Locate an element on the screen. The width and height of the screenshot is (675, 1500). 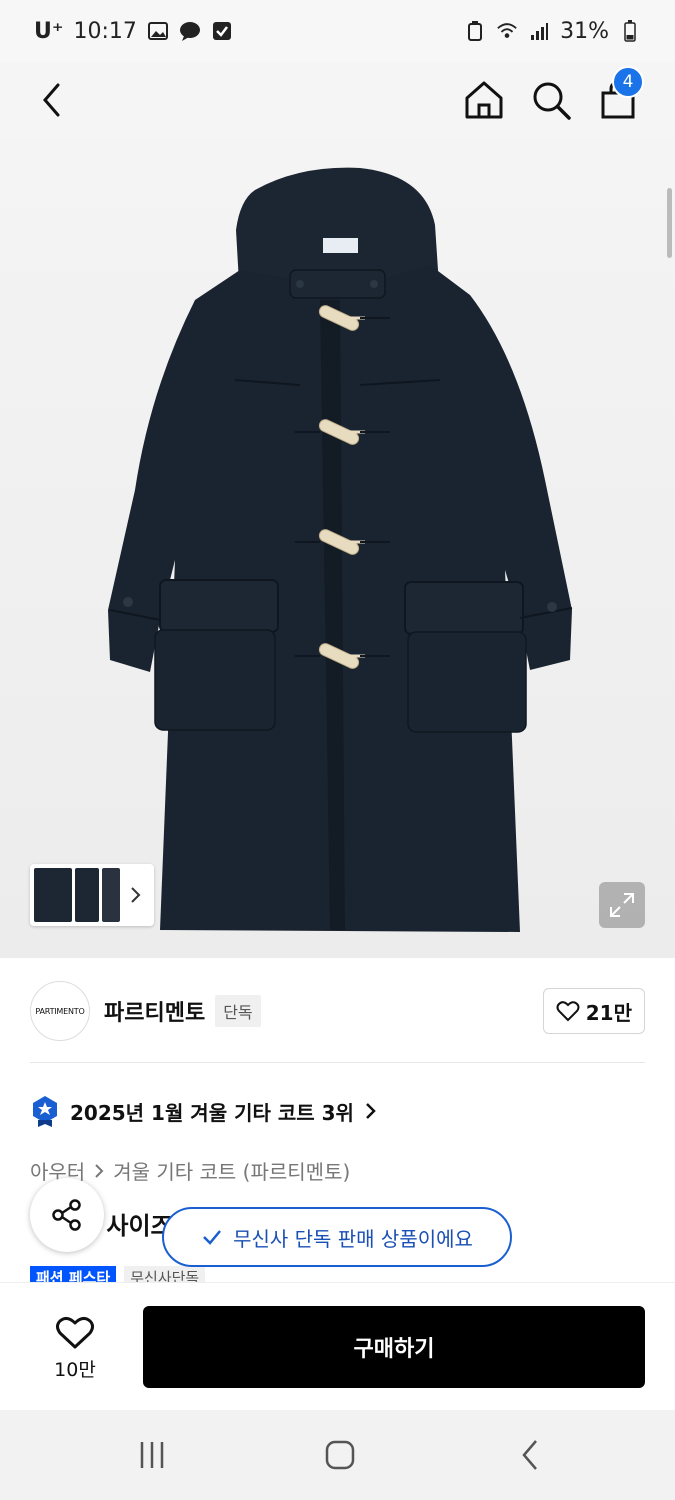
back-button is located at coordinates (52, 100).